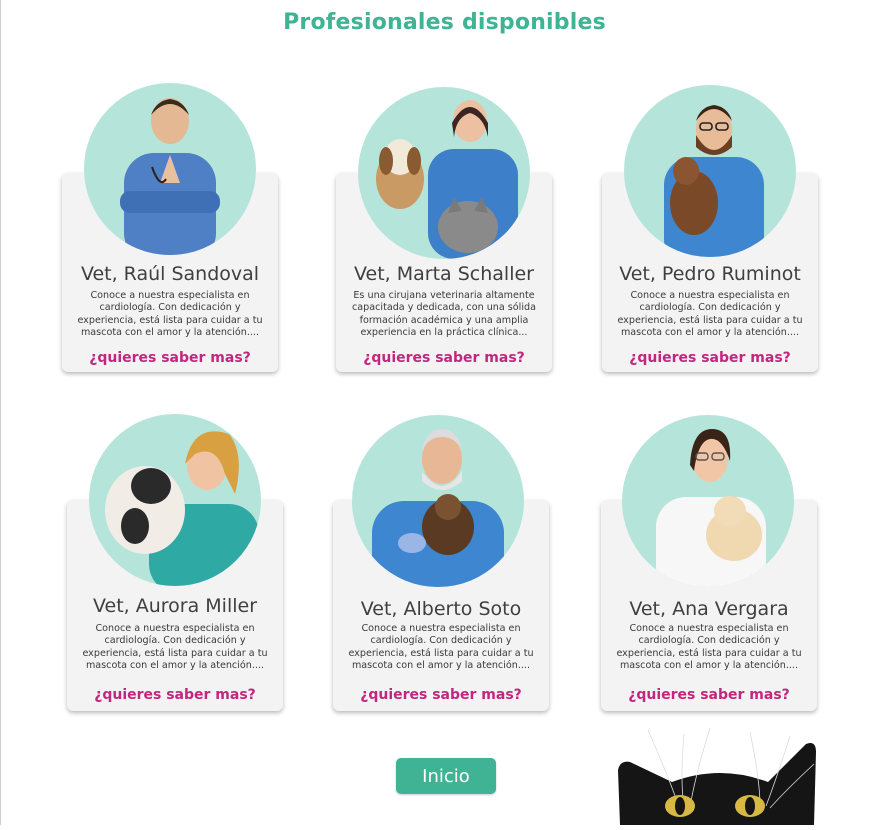 The height and width of the screenshot is (830, 889). Describe the element at coordinates (0, 412) in the screenshot. I see `page-left-border` at that location.